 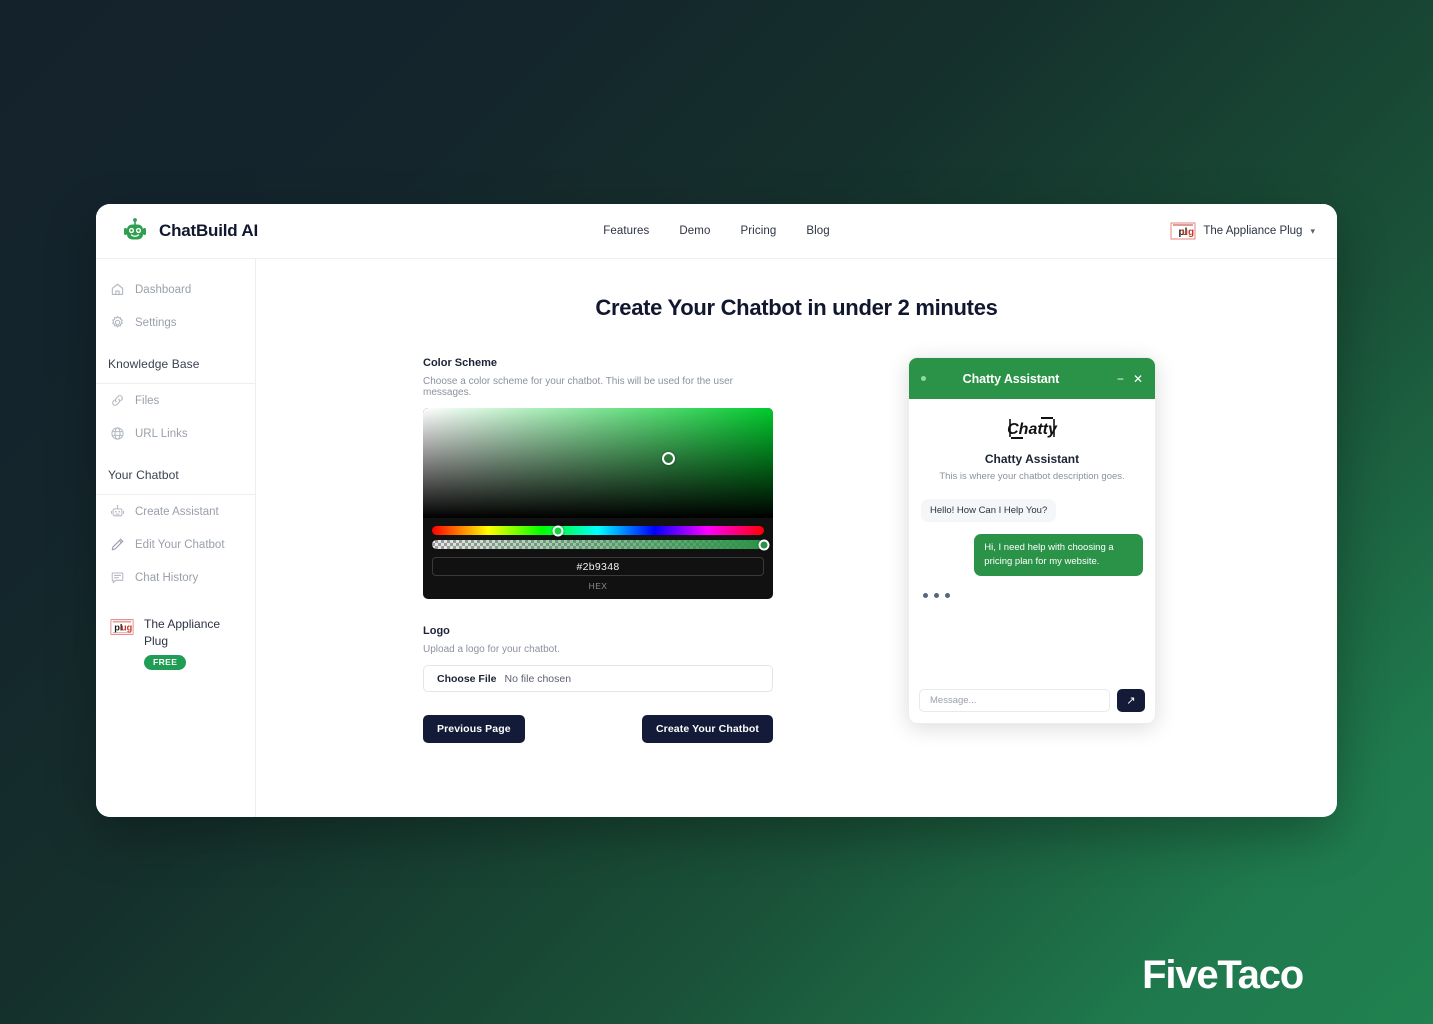 What do you see at coordinates (626, 231) in the screenshot?
I see `nav-link-features: Features` at bounding box center [626, 231].